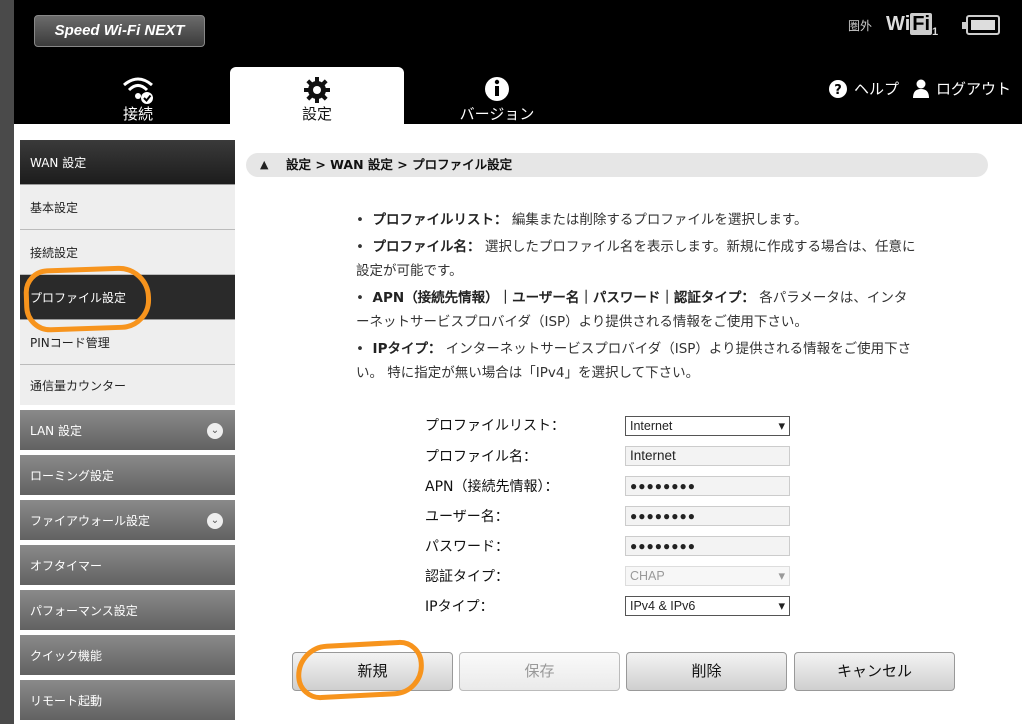  Describe the element at coordinates (127, 702) in the screenshot. I see `sidebar-item-remote-wake: リモート起動` at that location.